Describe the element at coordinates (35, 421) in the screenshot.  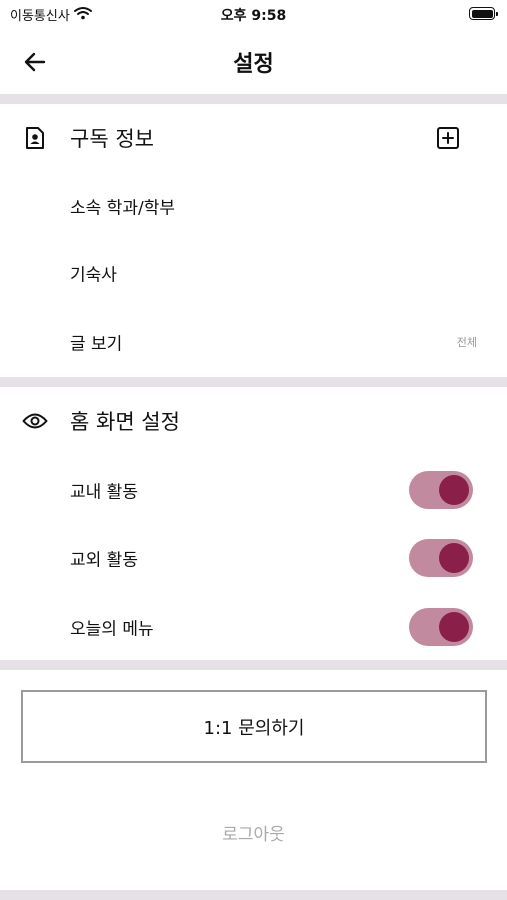
I see `eye-icon` at that location.